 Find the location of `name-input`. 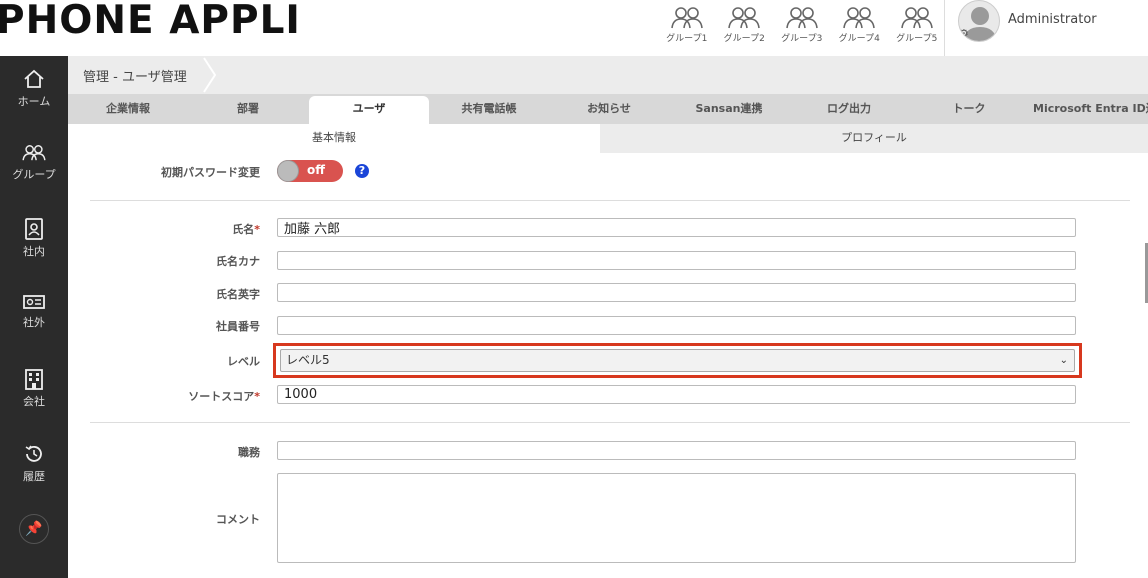

name-input is located at coordinates (676, 227).